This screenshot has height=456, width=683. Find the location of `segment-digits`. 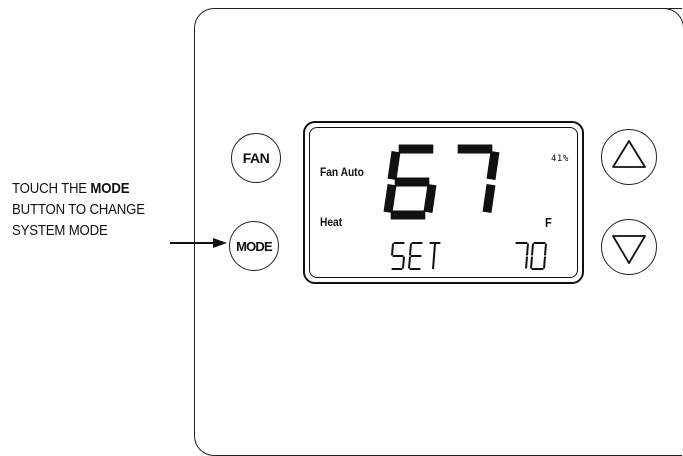

segment-digits is located at coordinates (465, 207).